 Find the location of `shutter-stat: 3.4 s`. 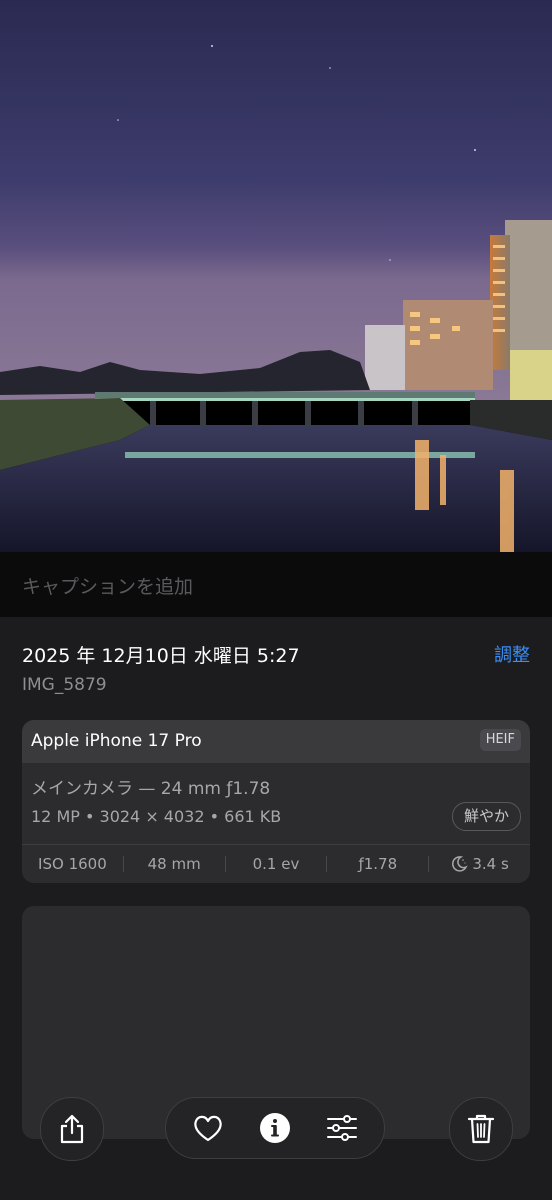

shutter-stat: 3.4 s is located at coordinates (479, 864).